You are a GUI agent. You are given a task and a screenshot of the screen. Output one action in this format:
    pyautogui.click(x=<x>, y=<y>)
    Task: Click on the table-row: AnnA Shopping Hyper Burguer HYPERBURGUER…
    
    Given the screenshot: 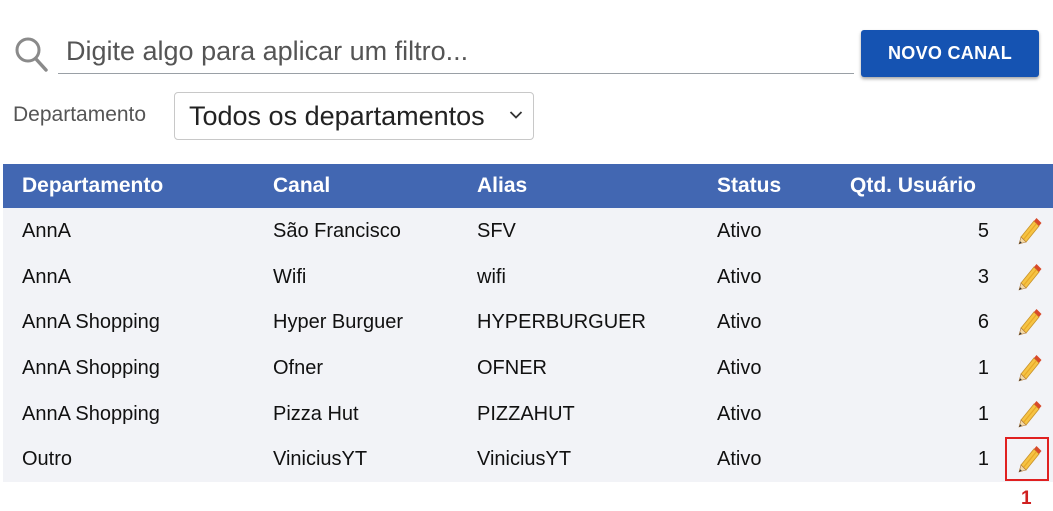 What is the action you would take?
    pyautogui.click(x=528, y=322)
    